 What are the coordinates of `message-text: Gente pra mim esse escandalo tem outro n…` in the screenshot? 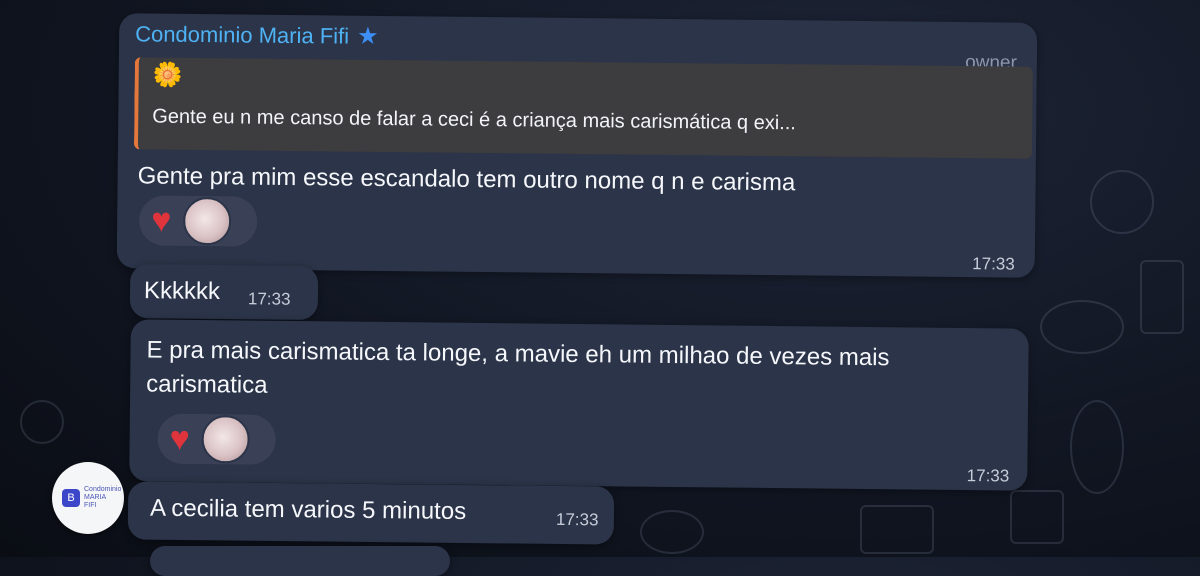 It's located at (466, 179).